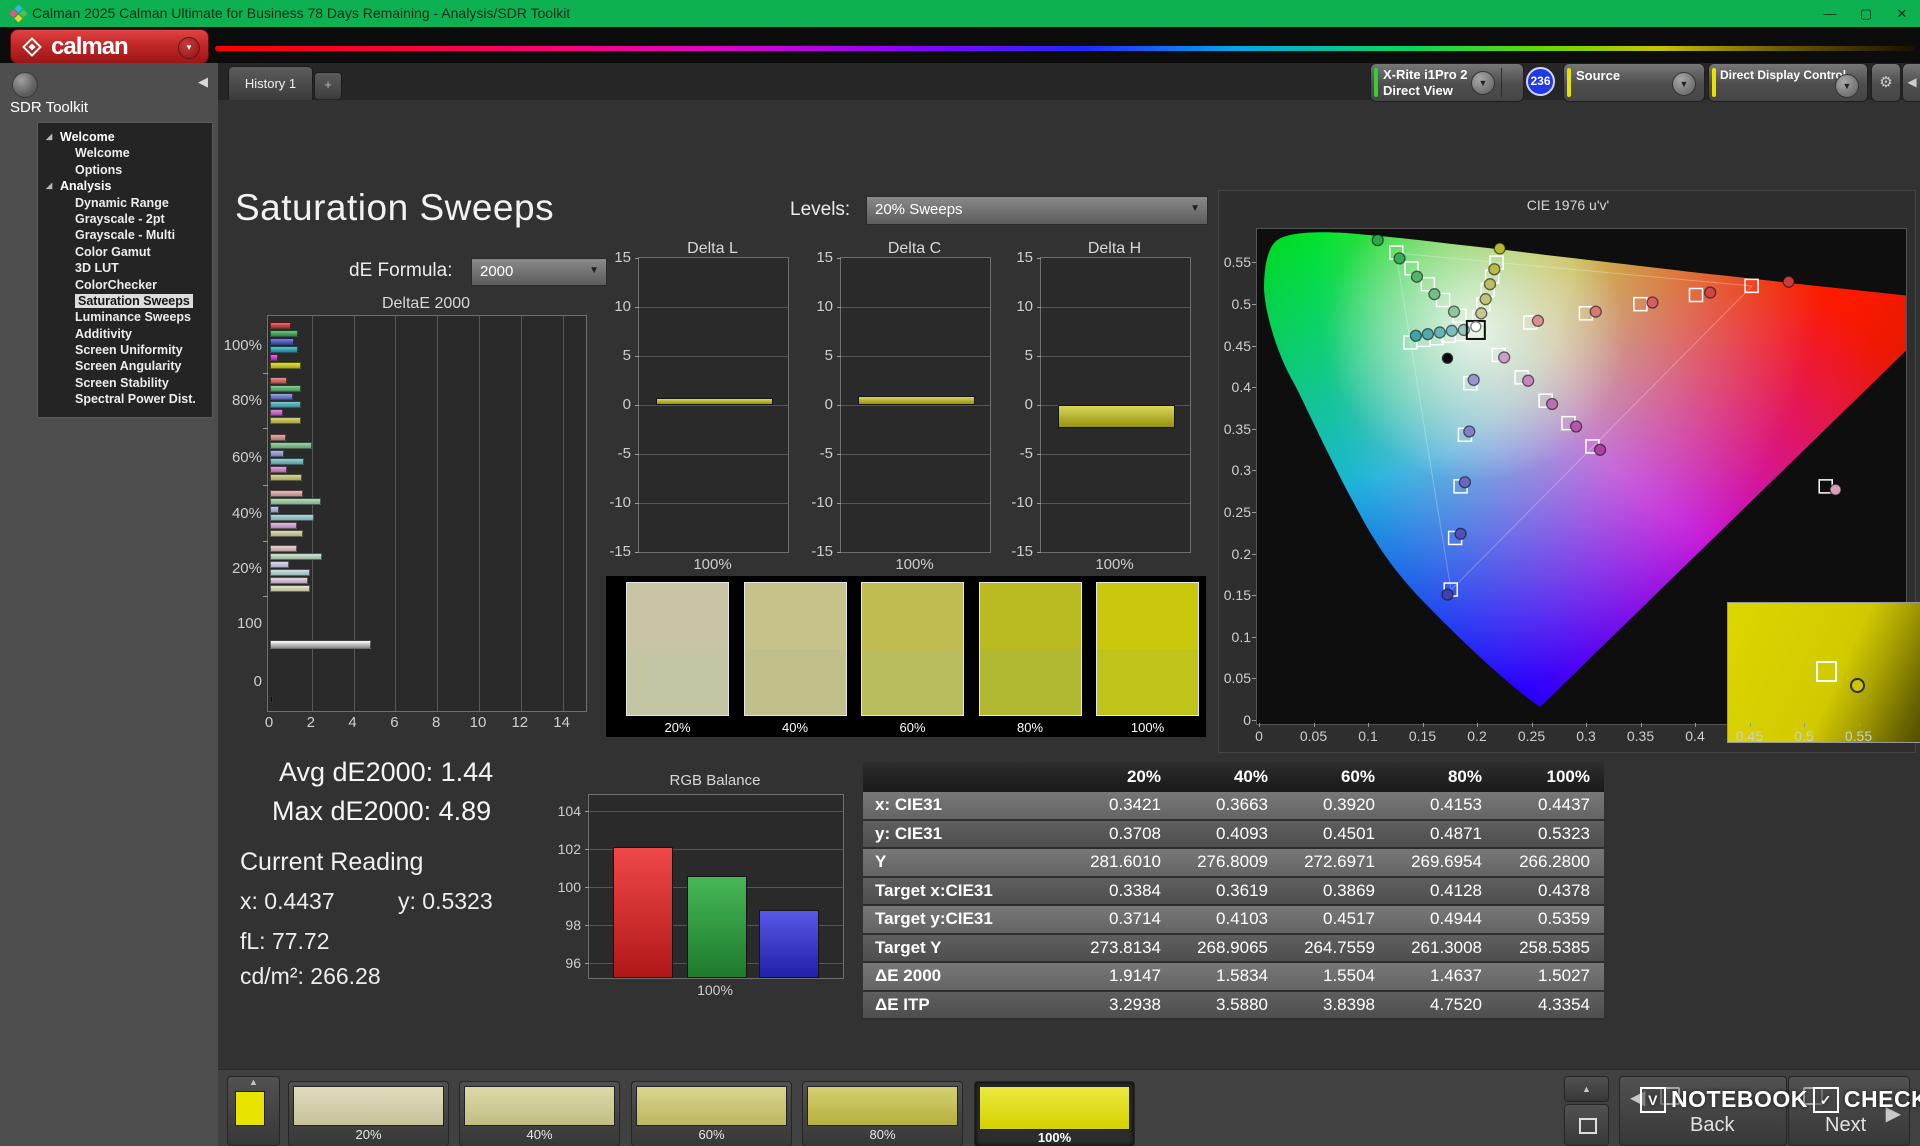 The height and width of the screenshot is (1146, 1920). Describe the element at coordinates (1101, 404) in the screenshot. I see `delta-h-chart: 15 10 5 0 -5 -10 -15` at that location.